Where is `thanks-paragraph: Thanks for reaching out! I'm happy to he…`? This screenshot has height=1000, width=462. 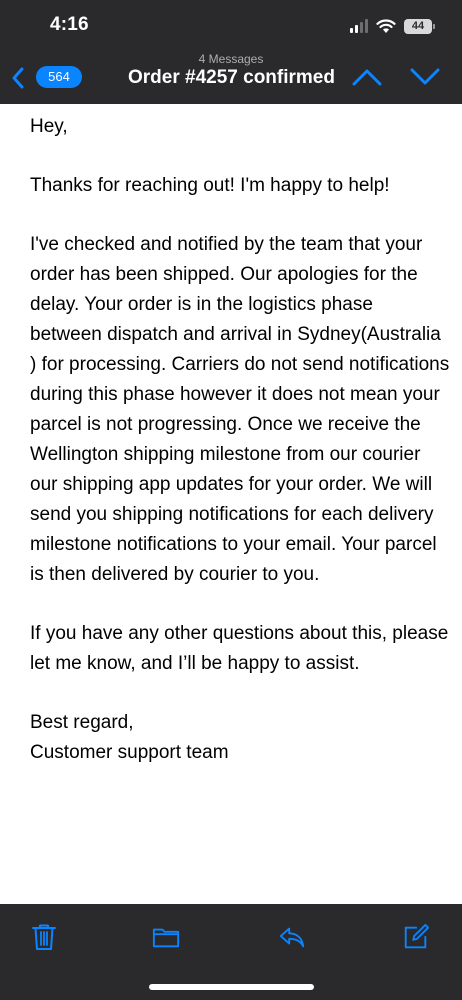 thanks-paragraph: Thanks for reaching out! I'm happy to he… is located at coordinates (210, 185).